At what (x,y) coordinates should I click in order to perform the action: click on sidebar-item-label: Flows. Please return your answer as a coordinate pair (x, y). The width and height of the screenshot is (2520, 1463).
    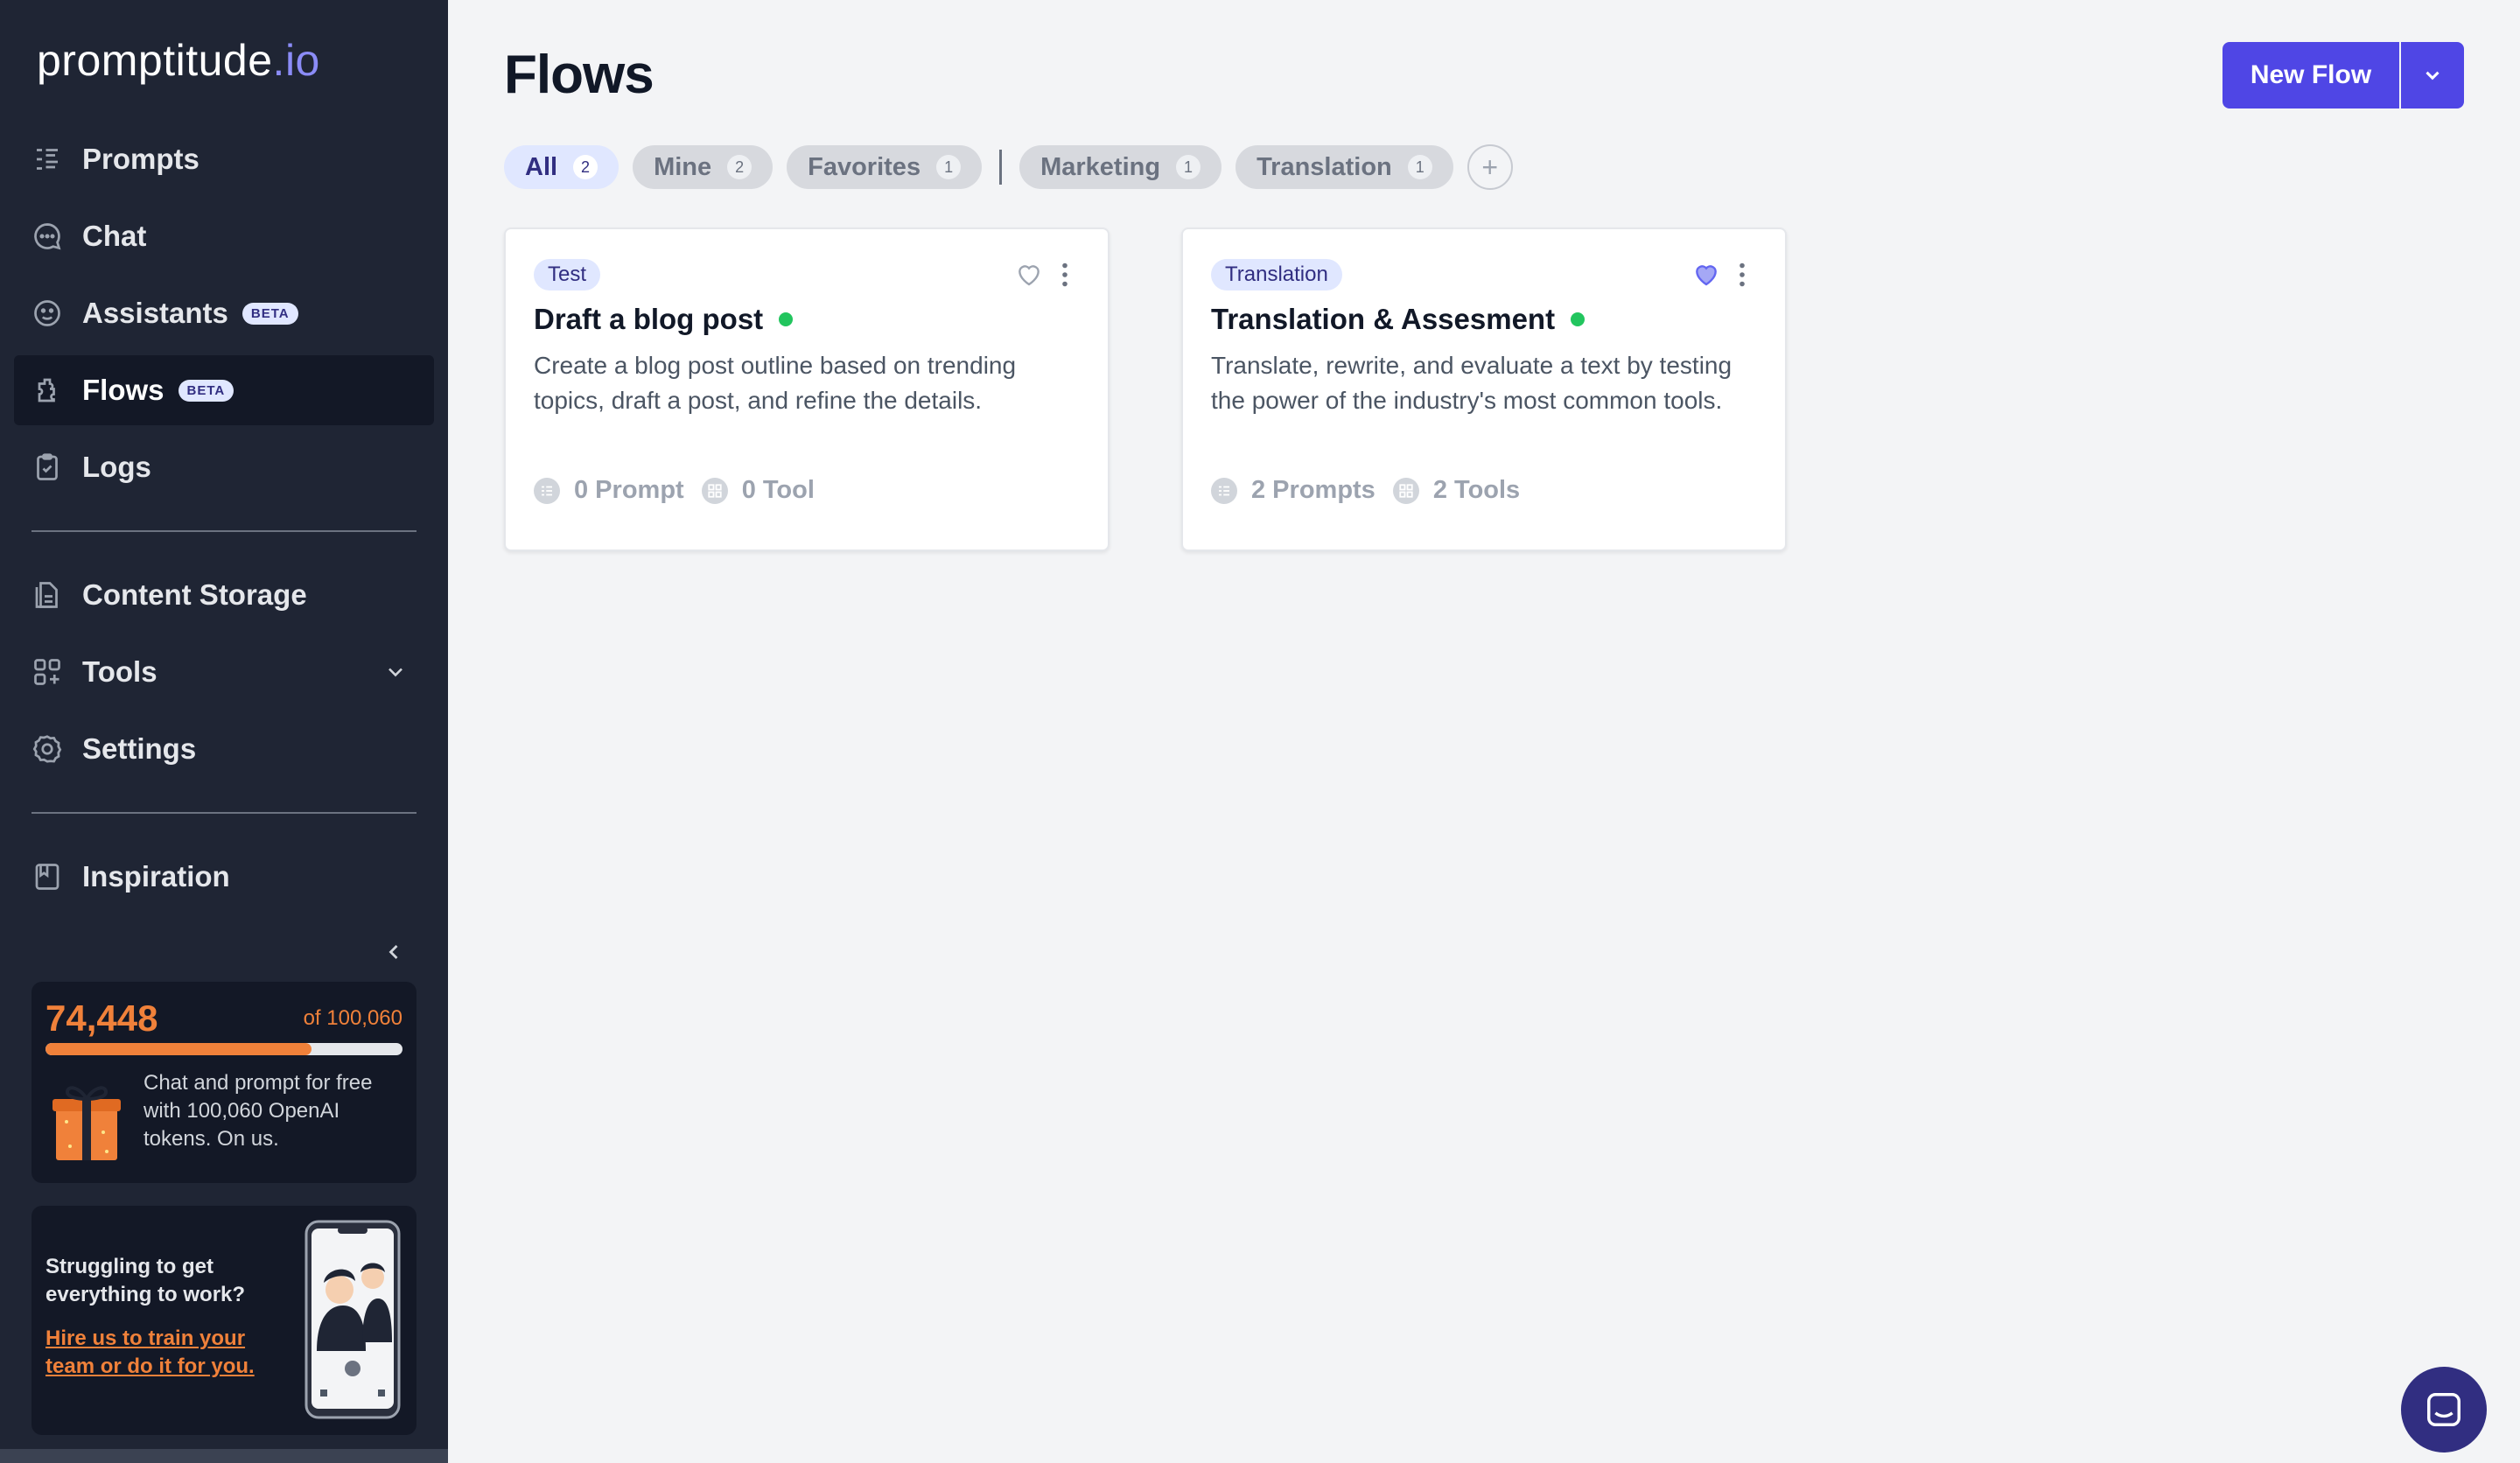
    Looking at the image, I should click on (123, 390).